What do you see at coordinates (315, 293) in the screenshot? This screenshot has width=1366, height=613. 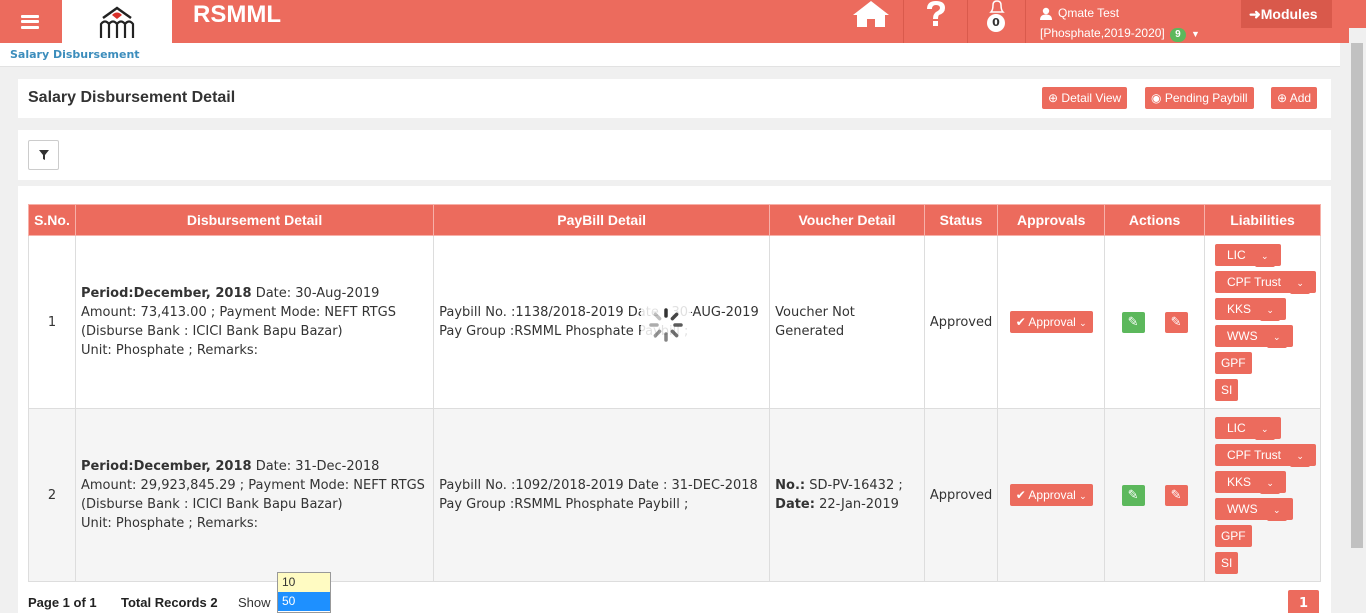 I see `date-value: Date: 30-Aug-2019` at bounding box center [315, 293].